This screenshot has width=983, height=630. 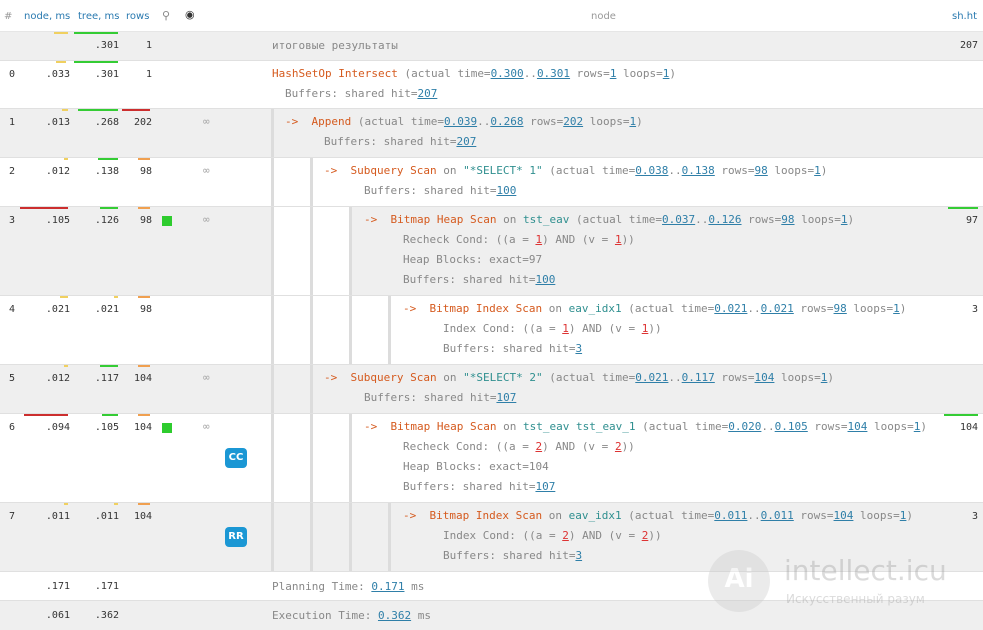 I want to click on execution-node-ms: .061, so click(x=57, y=615).